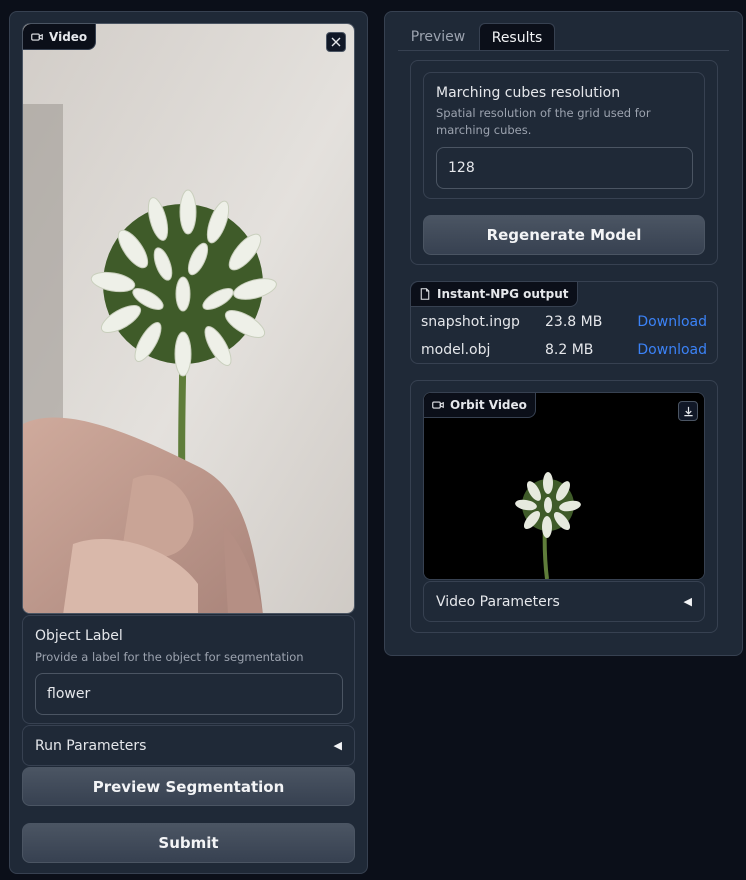 The image size is (746, 880). I want to click on tab-preview: Preview, so click(438, 37).